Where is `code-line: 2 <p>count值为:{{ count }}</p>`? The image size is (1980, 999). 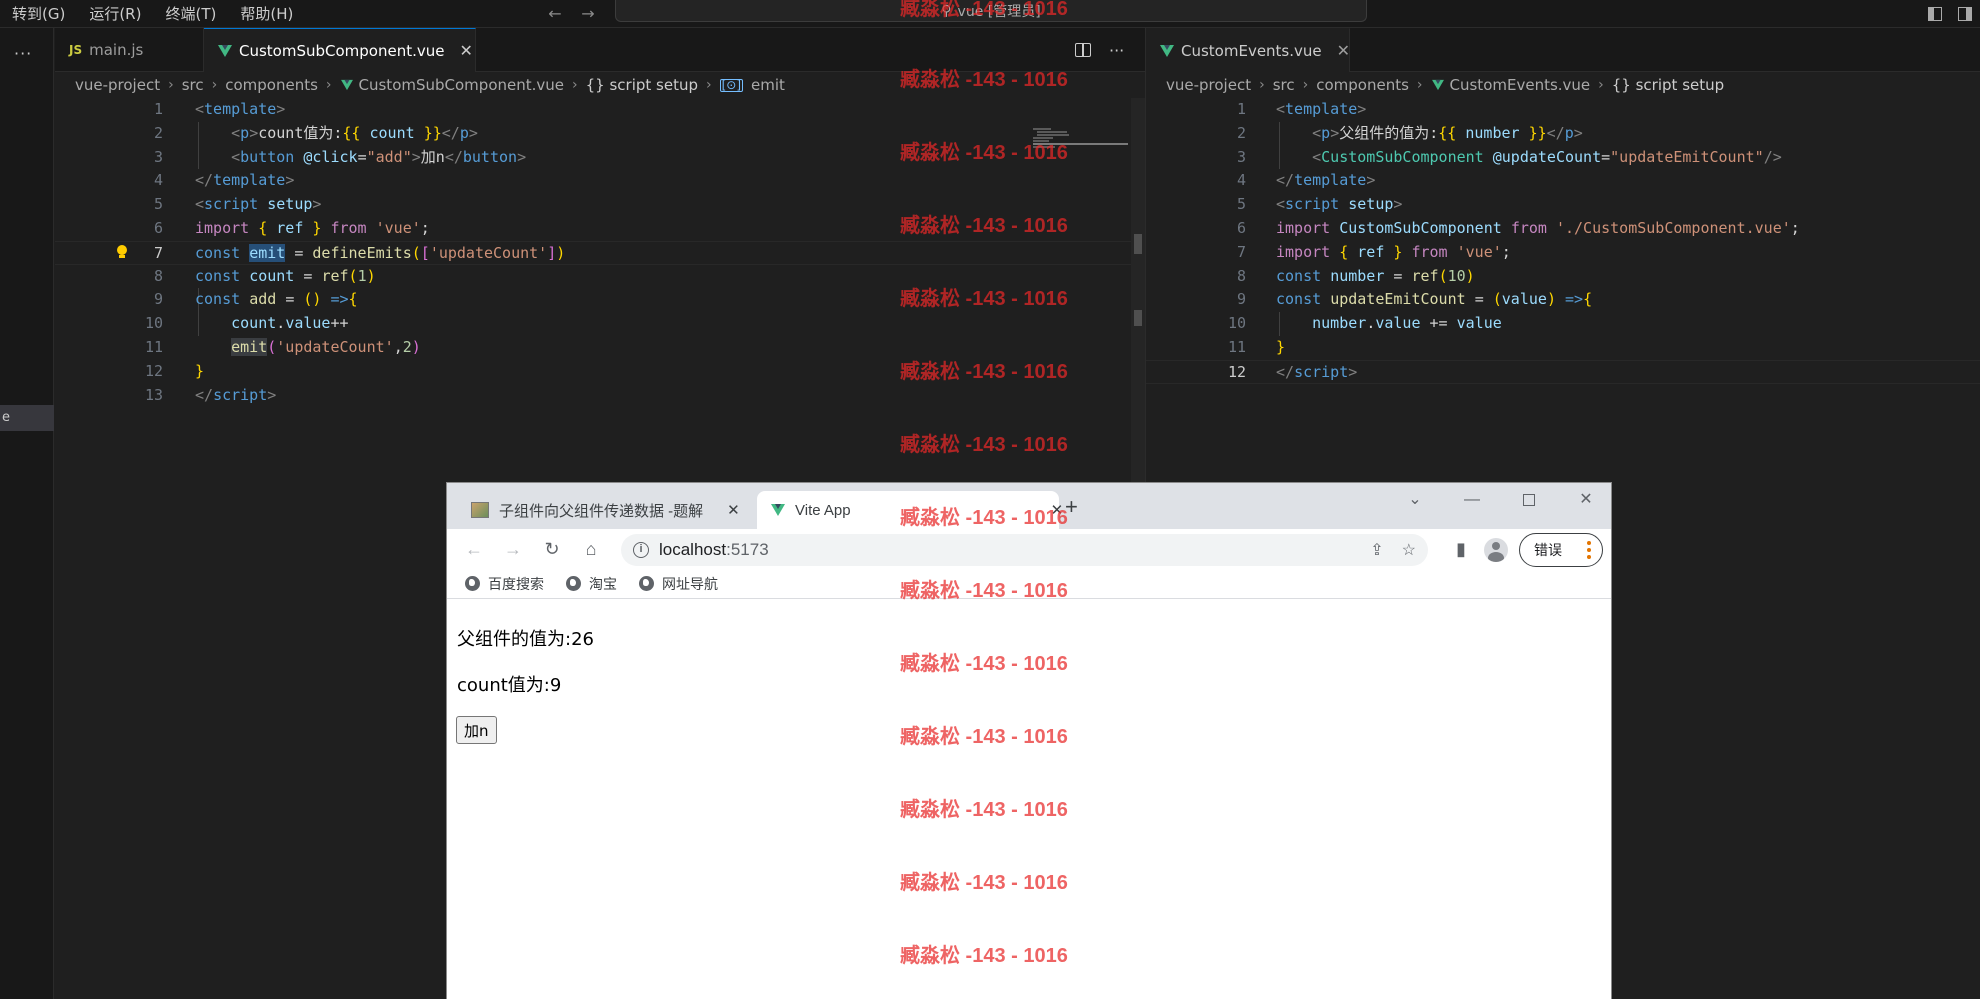
code-line: 2 <p>count值为:{{ count }}</p> is located at coordinates (600, 134).